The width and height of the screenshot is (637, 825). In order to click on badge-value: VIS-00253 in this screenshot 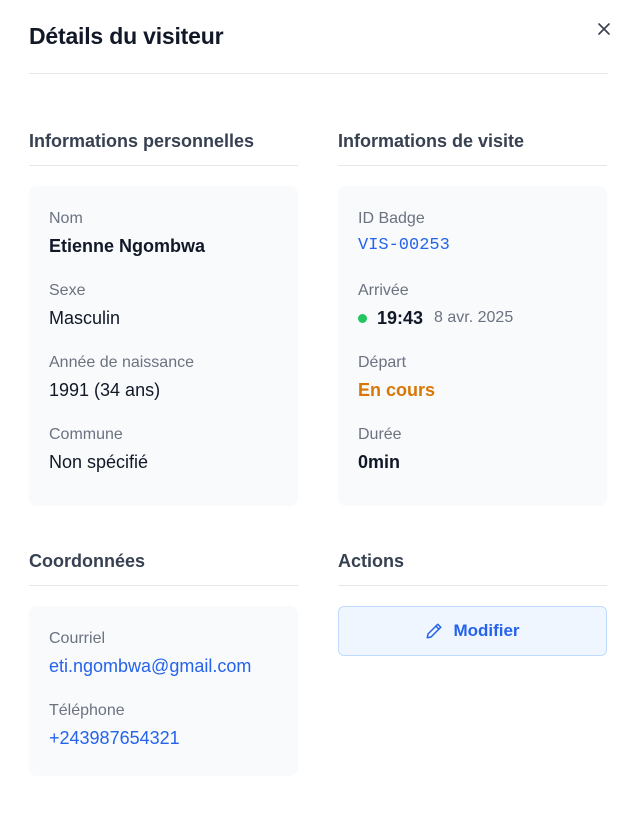, I will do `click(404, 245)`.